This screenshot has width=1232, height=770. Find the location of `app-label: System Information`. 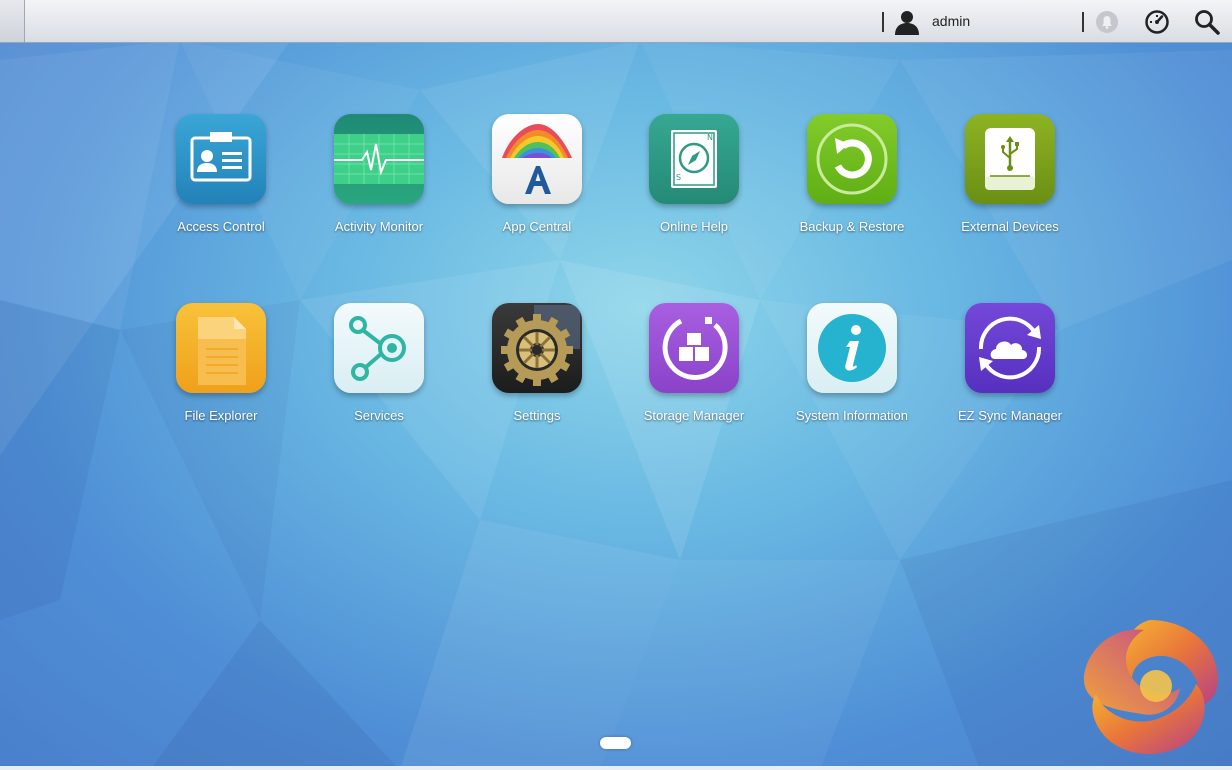

app-label: System Information is located at coordinates (852, 415).